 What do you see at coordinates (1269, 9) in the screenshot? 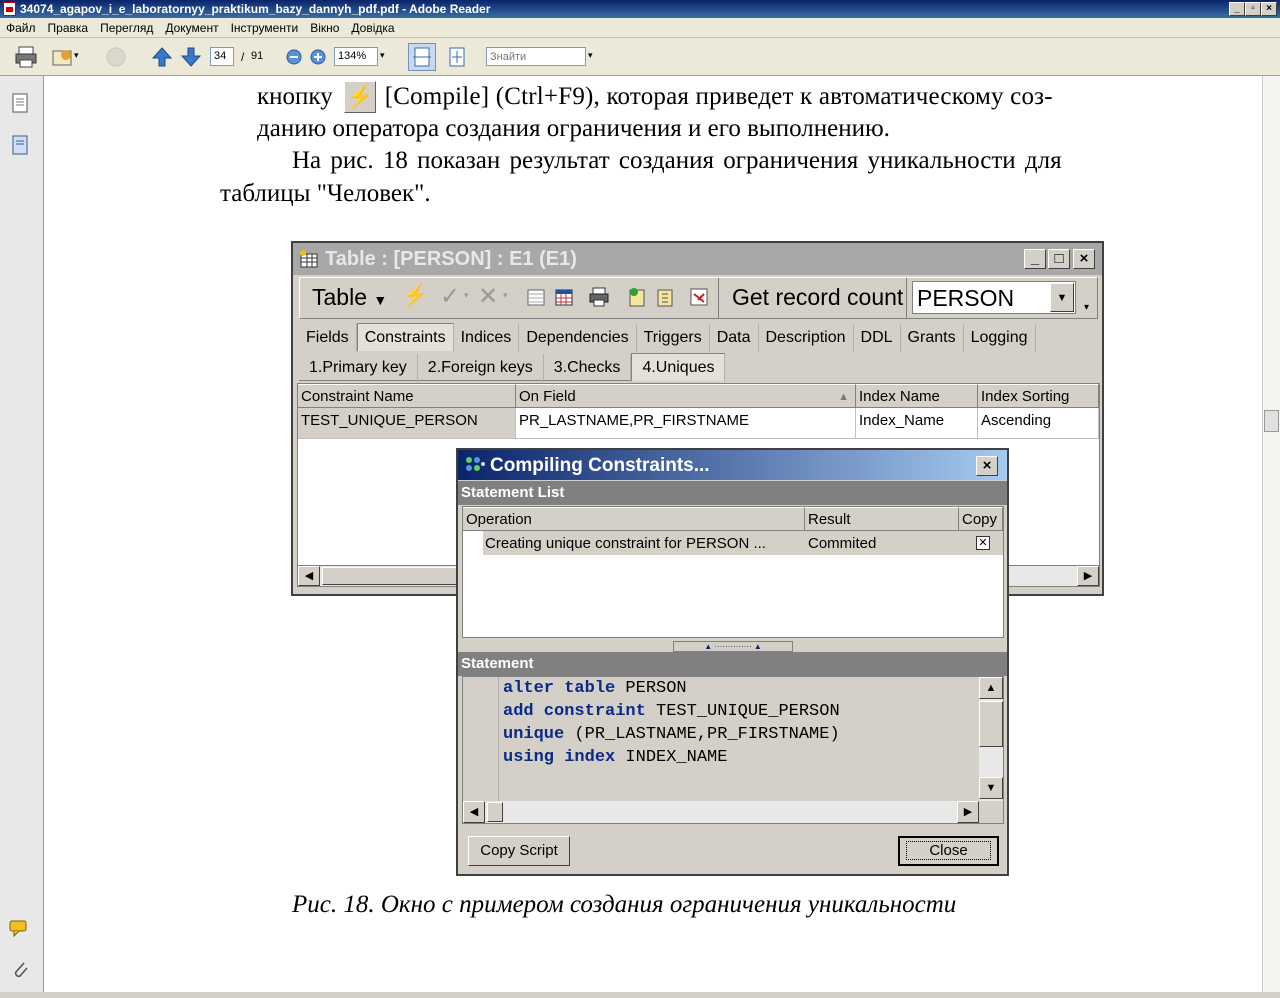
I see `close-button: ×` at bounding box center [1269, 9].